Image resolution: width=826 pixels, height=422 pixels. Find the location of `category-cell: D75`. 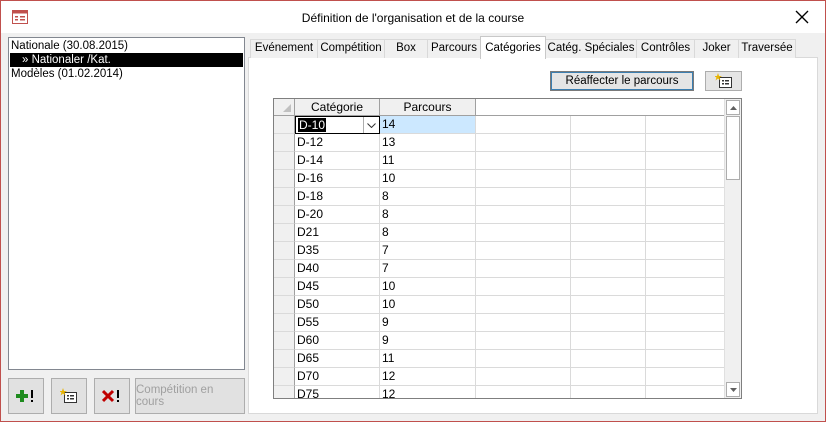

category-cell: D75 is located at coordinates (337, 392).